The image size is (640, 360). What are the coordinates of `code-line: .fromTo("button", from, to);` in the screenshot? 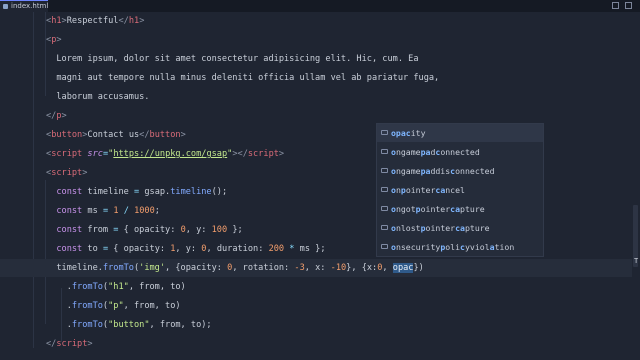 It's located at (316, 325).